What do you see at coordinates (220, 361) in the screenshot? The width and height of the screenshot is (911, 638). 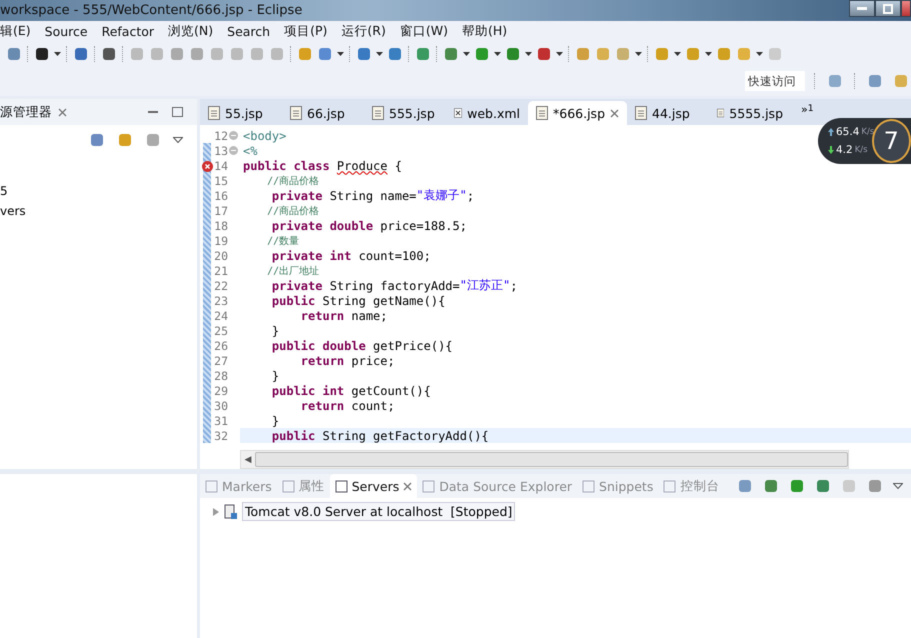 I see `line-number: 27` at bounding box center [220, 361].